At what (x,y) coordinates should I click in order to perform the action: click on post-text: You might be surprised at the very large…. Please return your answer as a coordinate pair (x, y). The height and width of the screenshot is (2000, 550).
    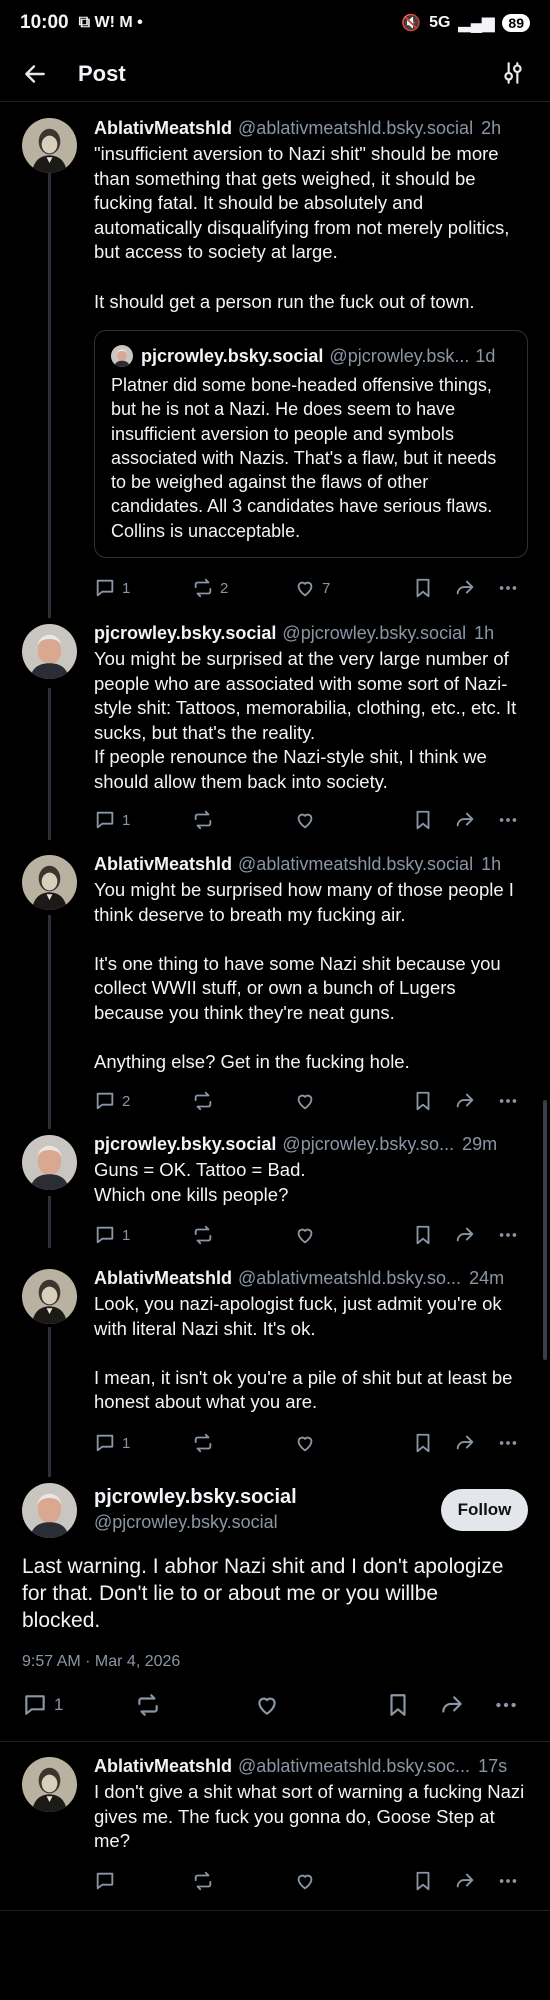
    Looking at the image, I should click on (305, 720).